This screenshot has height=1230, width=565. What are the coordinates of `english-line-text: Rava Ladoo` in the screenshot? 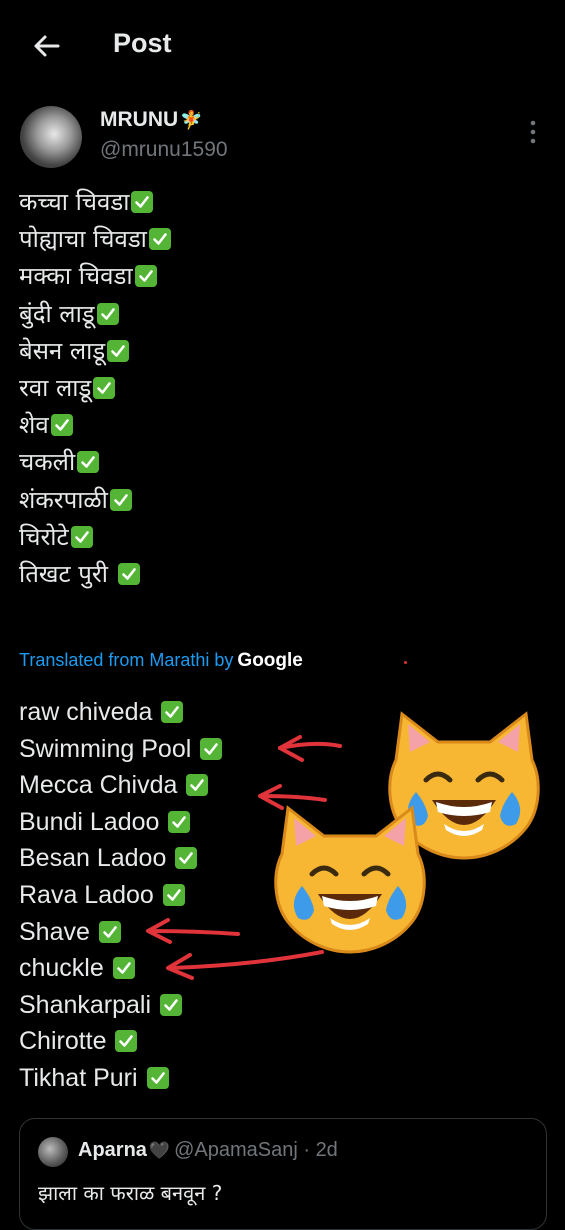 It's located at (90, 894).